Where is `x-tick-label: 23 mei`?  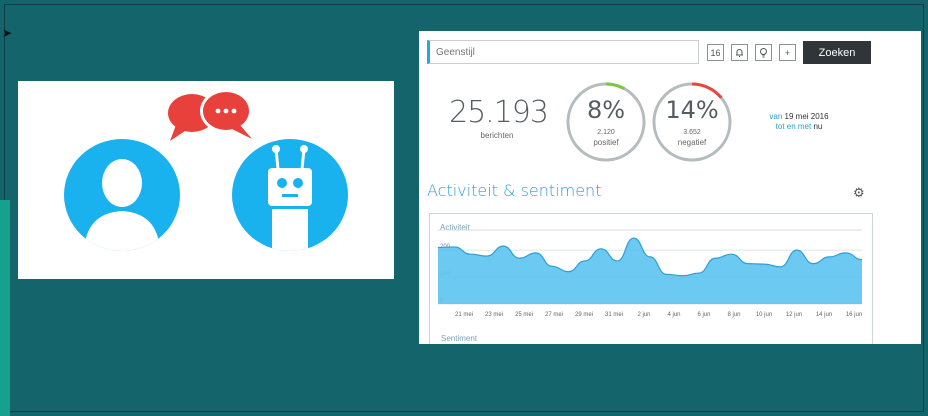 x-tick-label: 23 mei is located at coordinates (494, 315).